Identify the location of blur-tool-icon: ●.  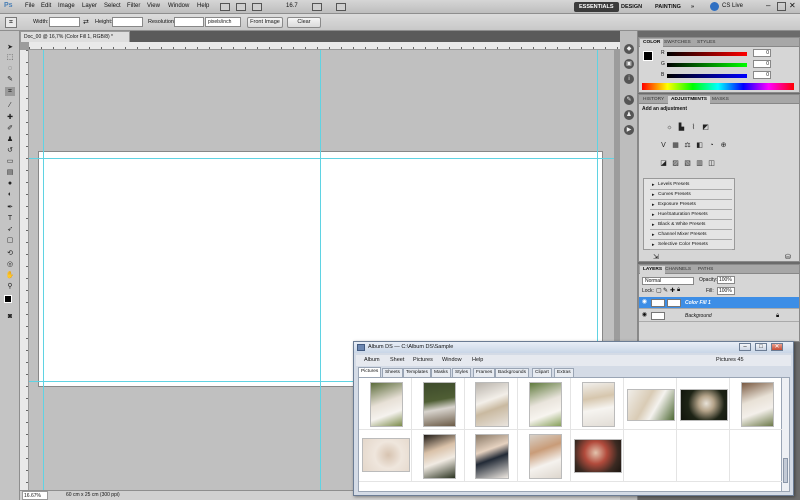
(10, 183).